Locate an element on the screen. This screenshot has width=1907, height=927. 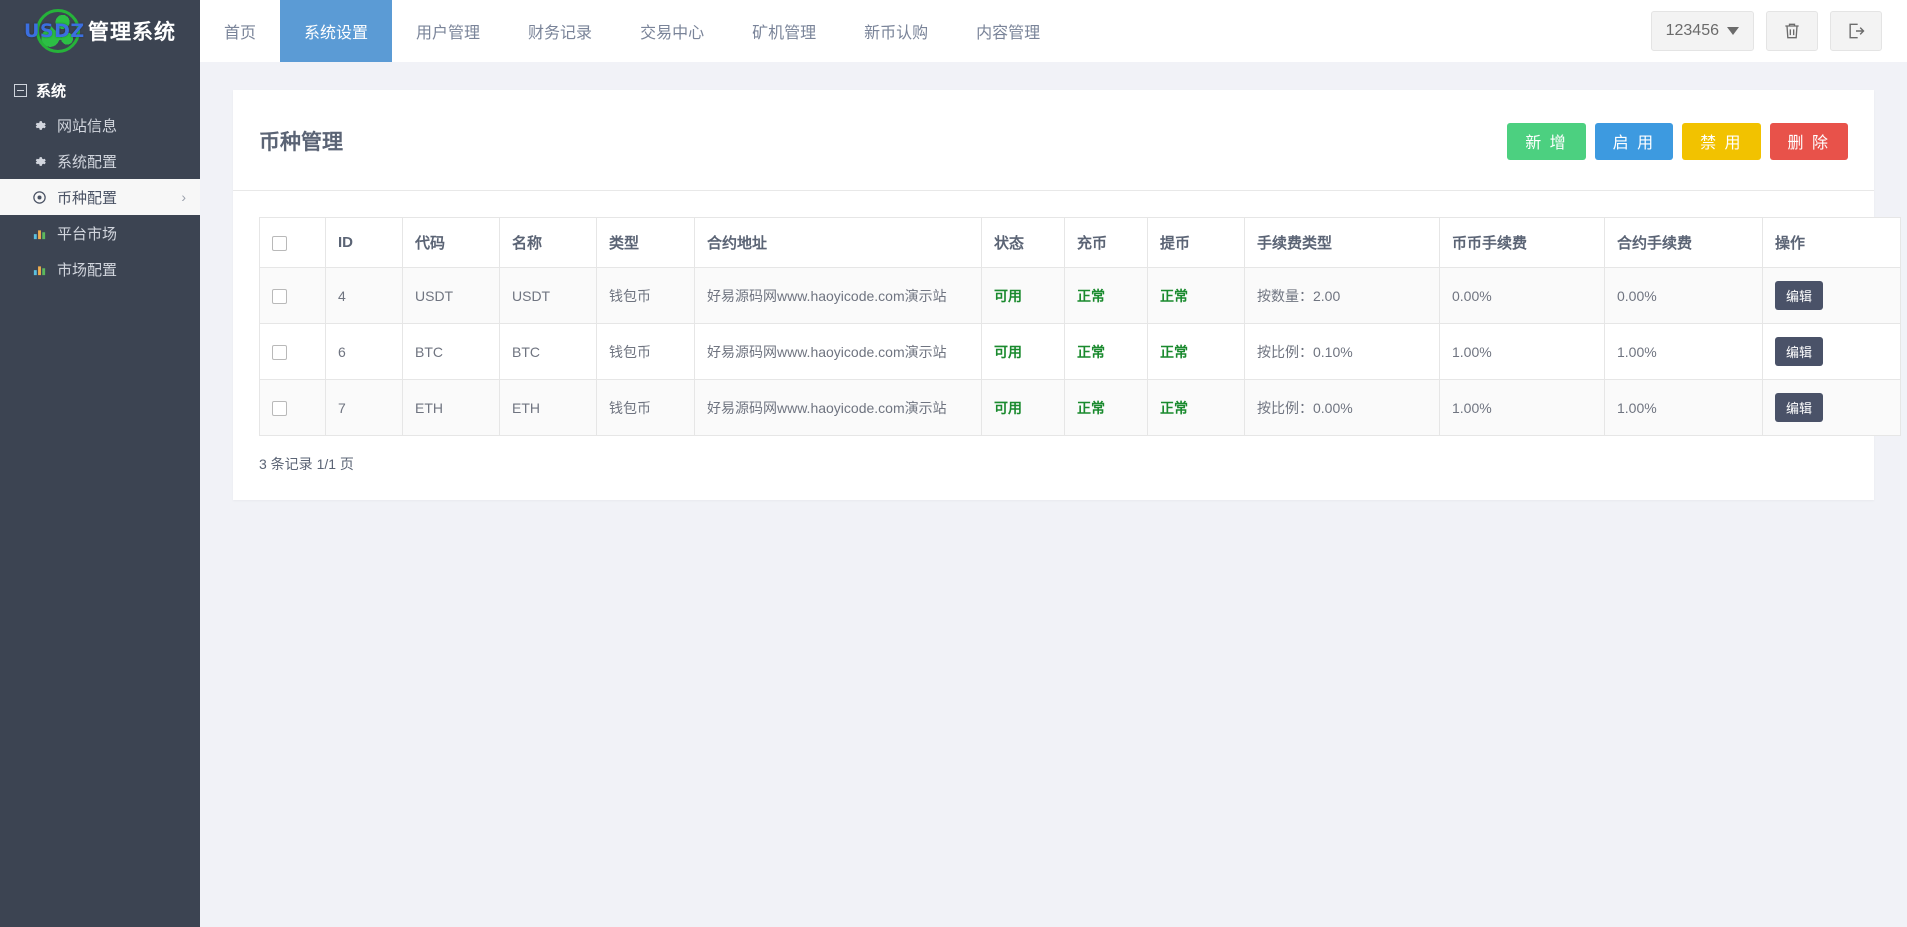
column-header-6: 状态 is located at coordinates (1023, 243).